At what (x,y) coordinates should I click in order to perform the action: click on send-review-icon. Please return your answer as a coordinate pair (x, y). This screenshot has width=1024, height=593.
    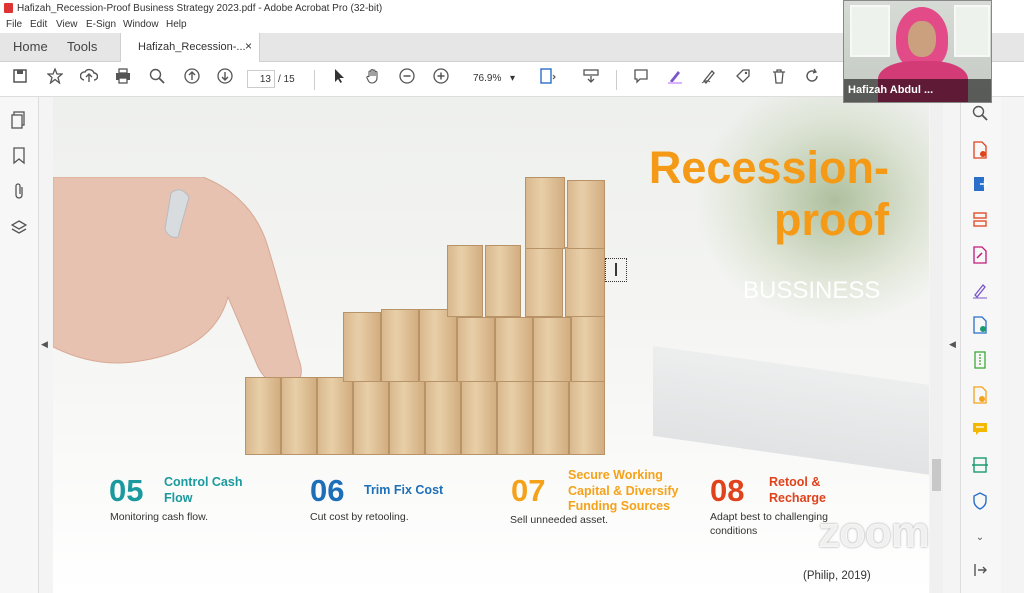
    Looking at the image, I should click on (980, 397).